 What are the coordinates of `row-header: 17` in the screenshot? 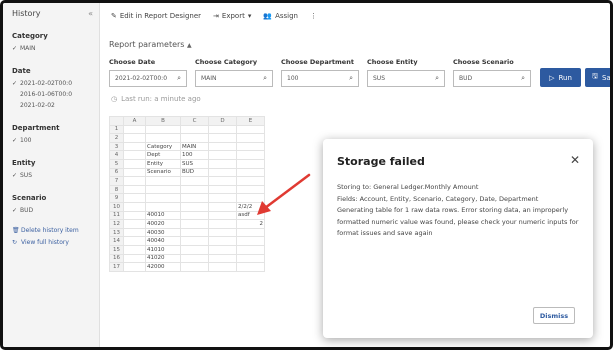 It's located at (116, 267).